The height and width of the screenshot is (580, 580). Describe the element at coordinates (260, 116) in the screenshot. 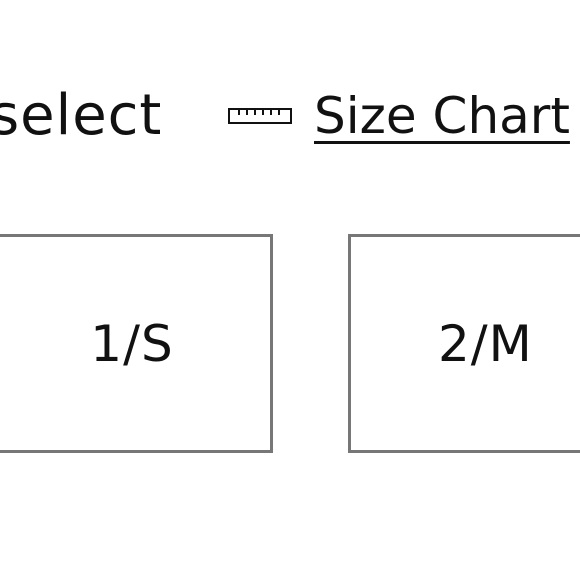

I see `ruler-icon` at that location.